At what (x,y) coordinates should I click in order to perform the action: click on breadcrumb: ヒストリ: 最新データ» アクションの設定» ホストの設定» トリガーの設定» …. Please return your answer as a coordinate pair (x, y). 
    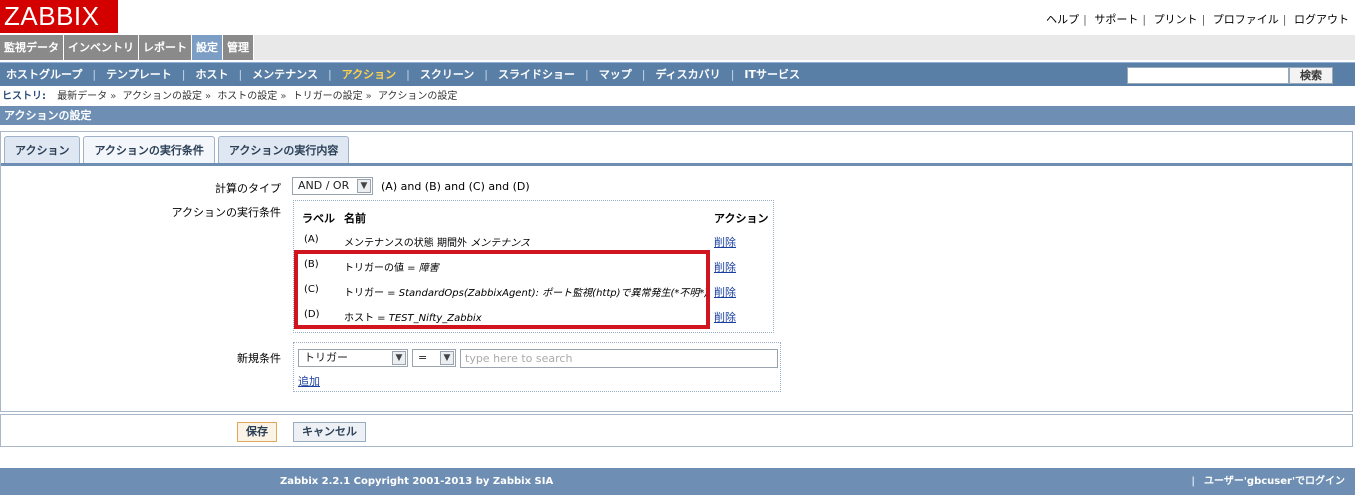
    Looking at the image, I should click on (230, 96).